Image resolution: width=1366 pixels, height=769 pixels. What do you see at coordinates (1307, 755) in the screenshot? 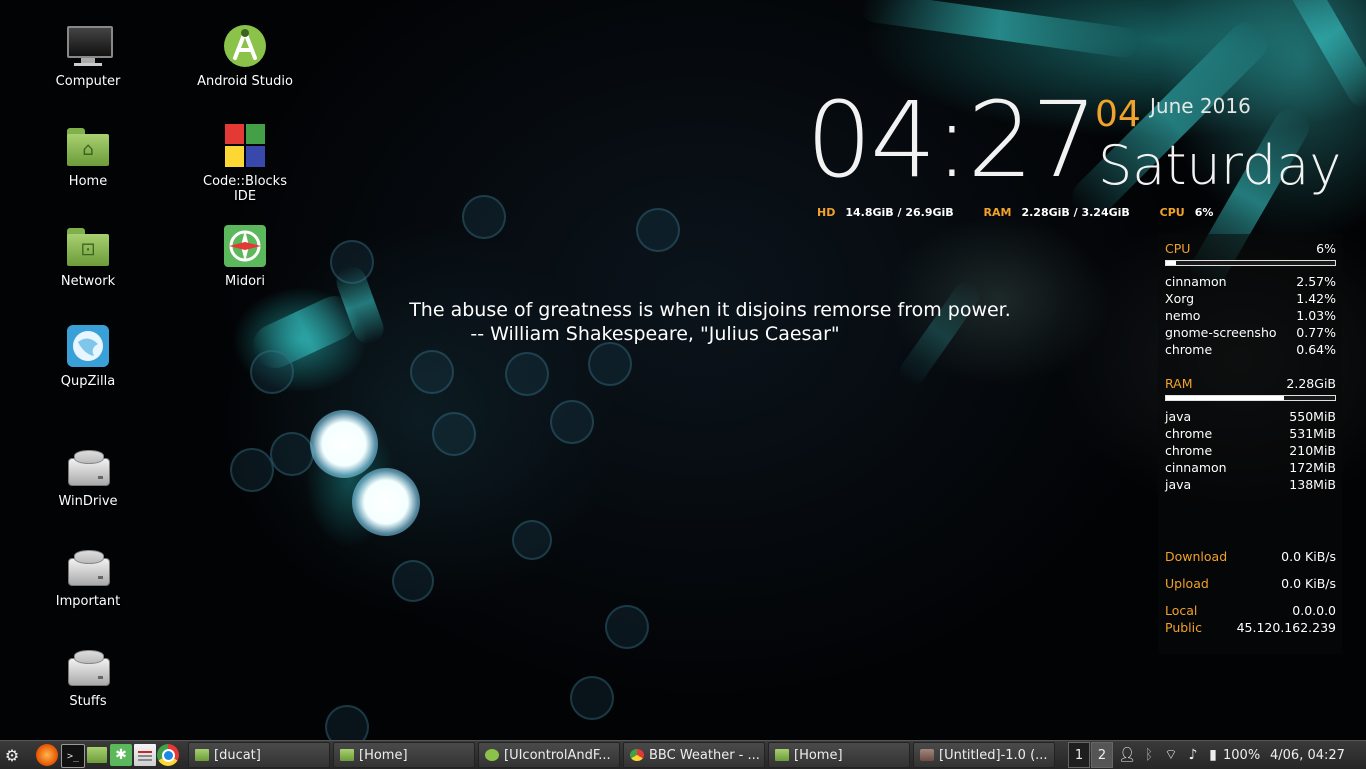
I see `taskbar-clock: 4/06, 04:27` at bounding box center [1307, 755].